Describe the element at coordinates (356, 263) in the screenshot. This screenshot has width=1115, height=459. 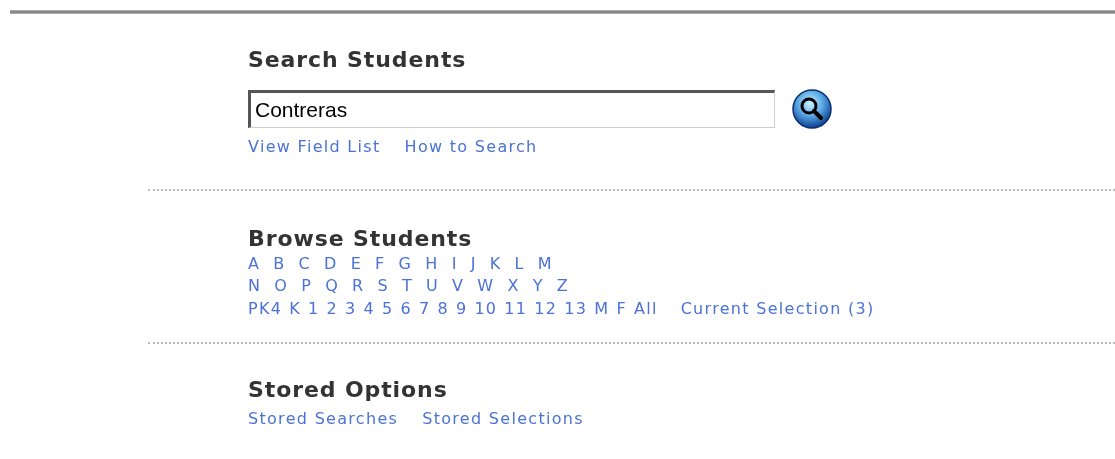
I see `letter-link: E` at that location.